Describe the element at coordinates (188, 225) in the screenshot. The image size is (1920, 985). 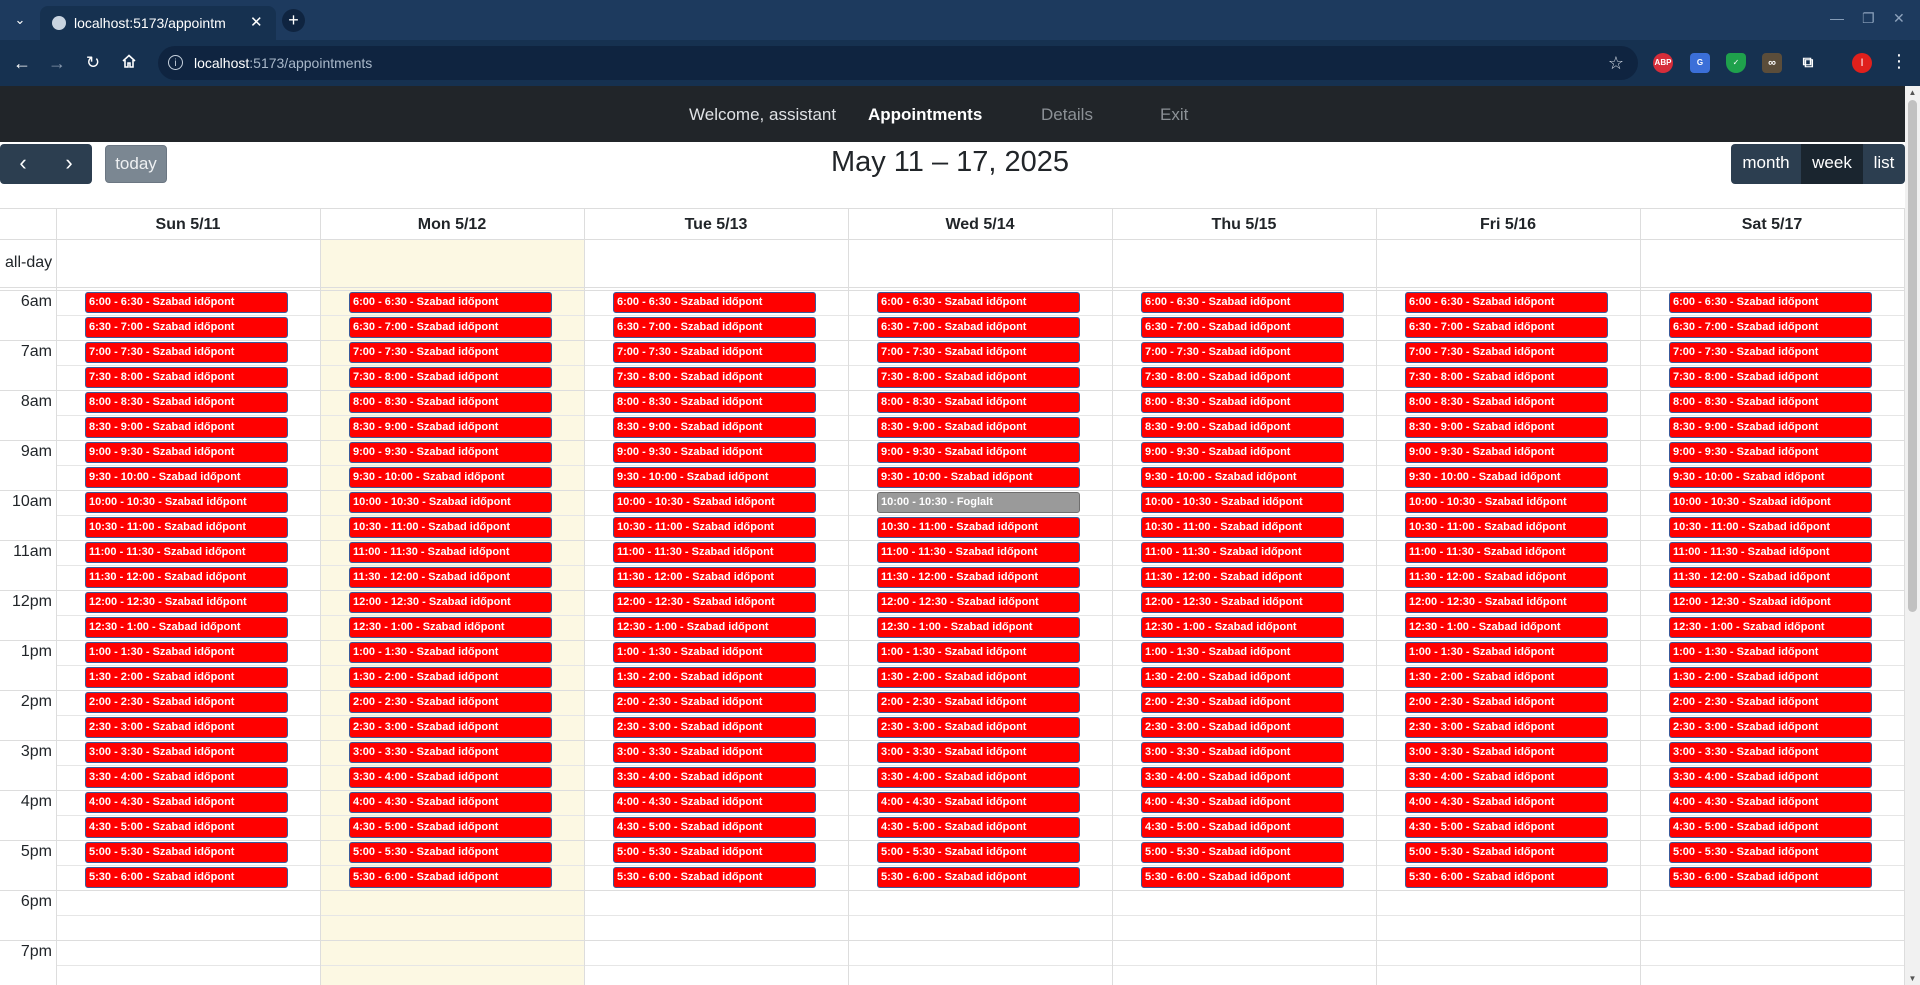
I see `day-header: Sun 5/11` at that location.